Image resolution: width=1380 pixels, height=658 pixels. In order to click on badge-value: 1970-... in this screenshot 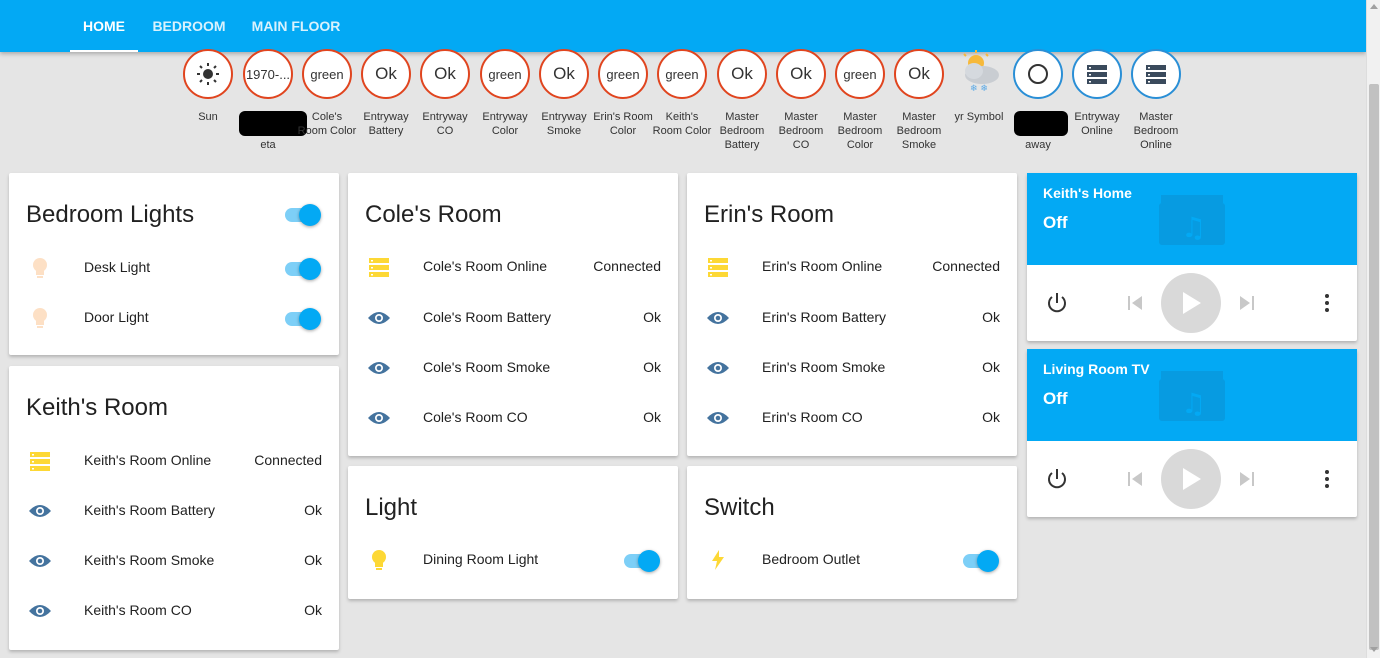, I will do `click(268, 74)`.